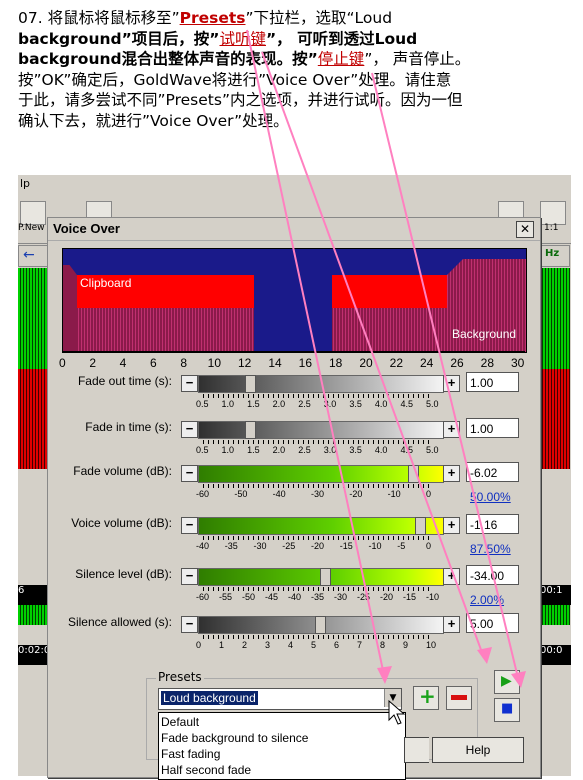 Image resolution: width=583 pixels, height=780 pixels. I want to click on slider-percent-link: 2.00%, so click(487, 600).